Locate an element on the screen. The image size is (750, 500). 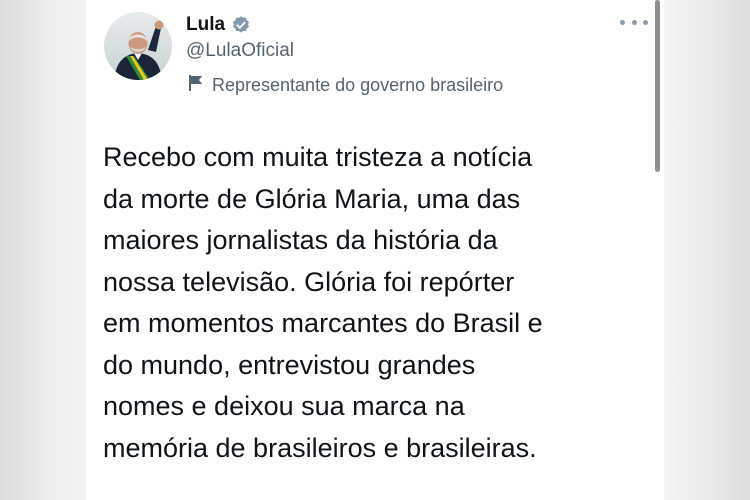
tweet-text-line: nomes e deixou sua marca na is located at coordinates (284, 406).